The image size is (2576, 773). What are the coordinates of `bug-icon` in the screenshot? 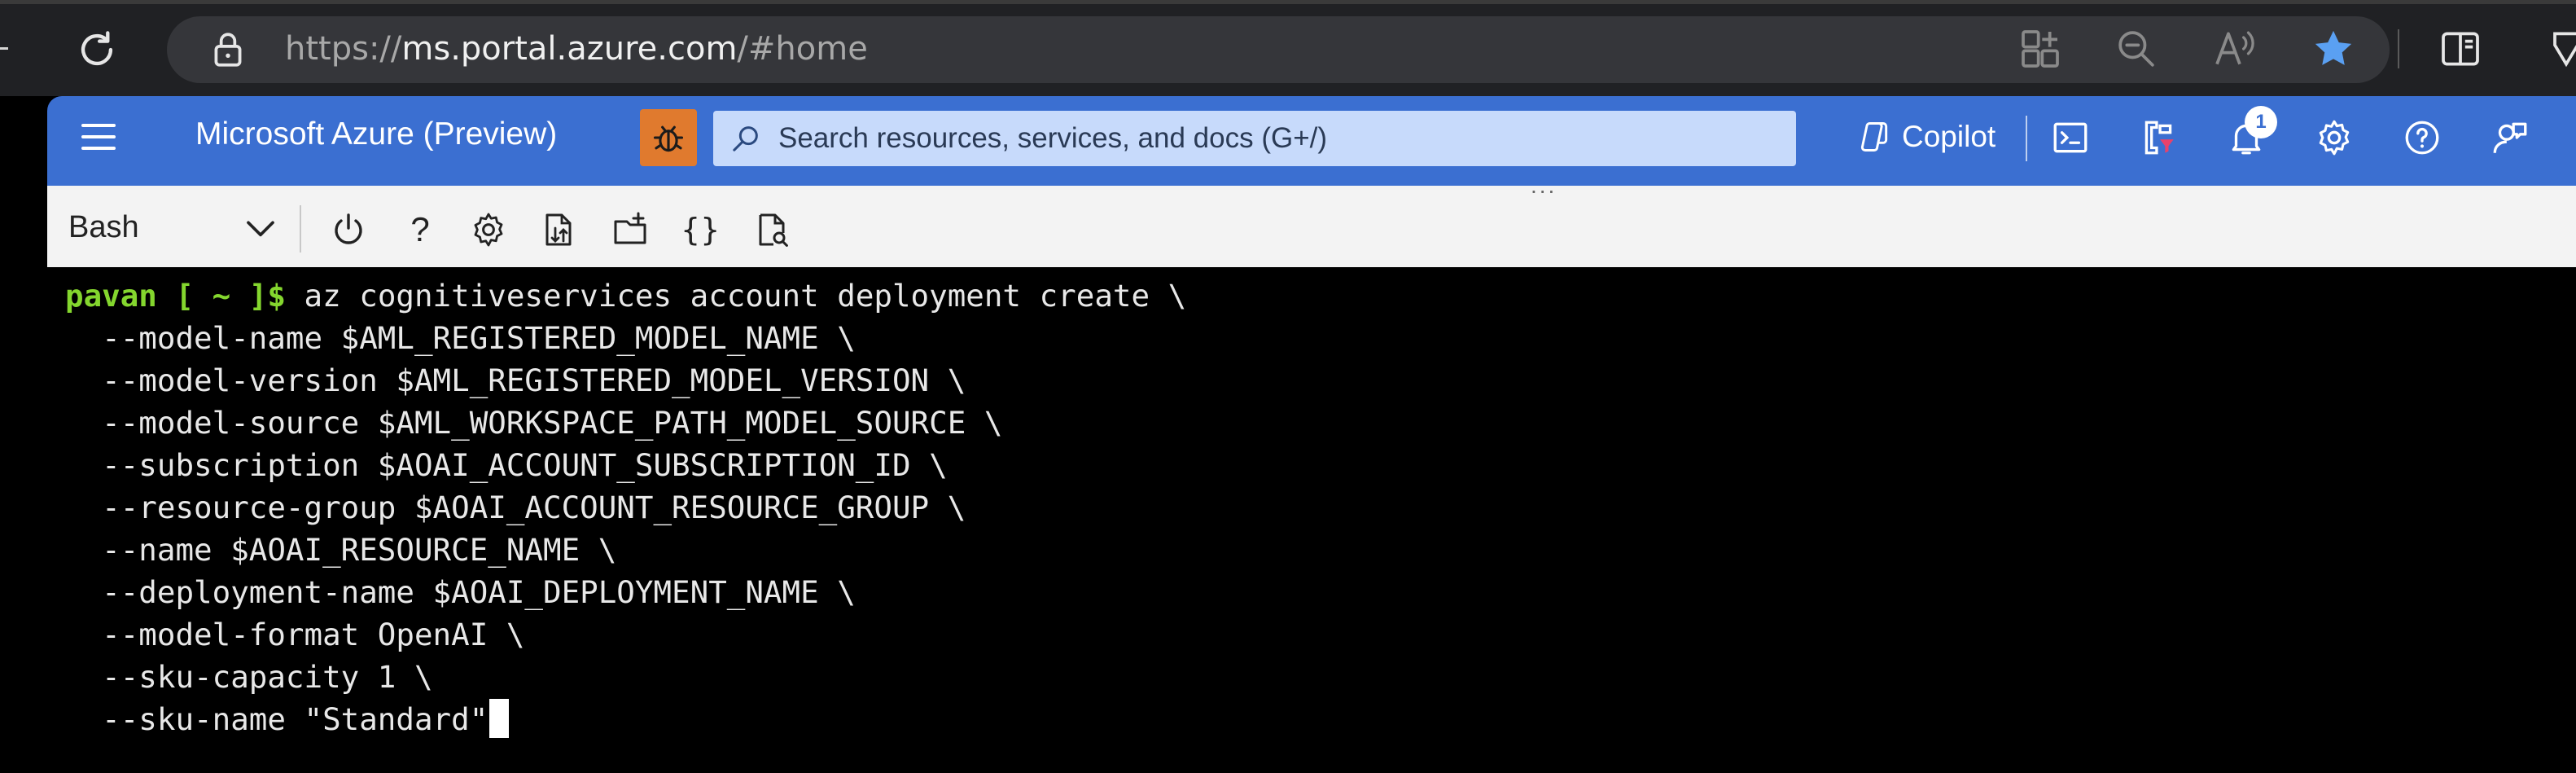 It's located at (668, 138).